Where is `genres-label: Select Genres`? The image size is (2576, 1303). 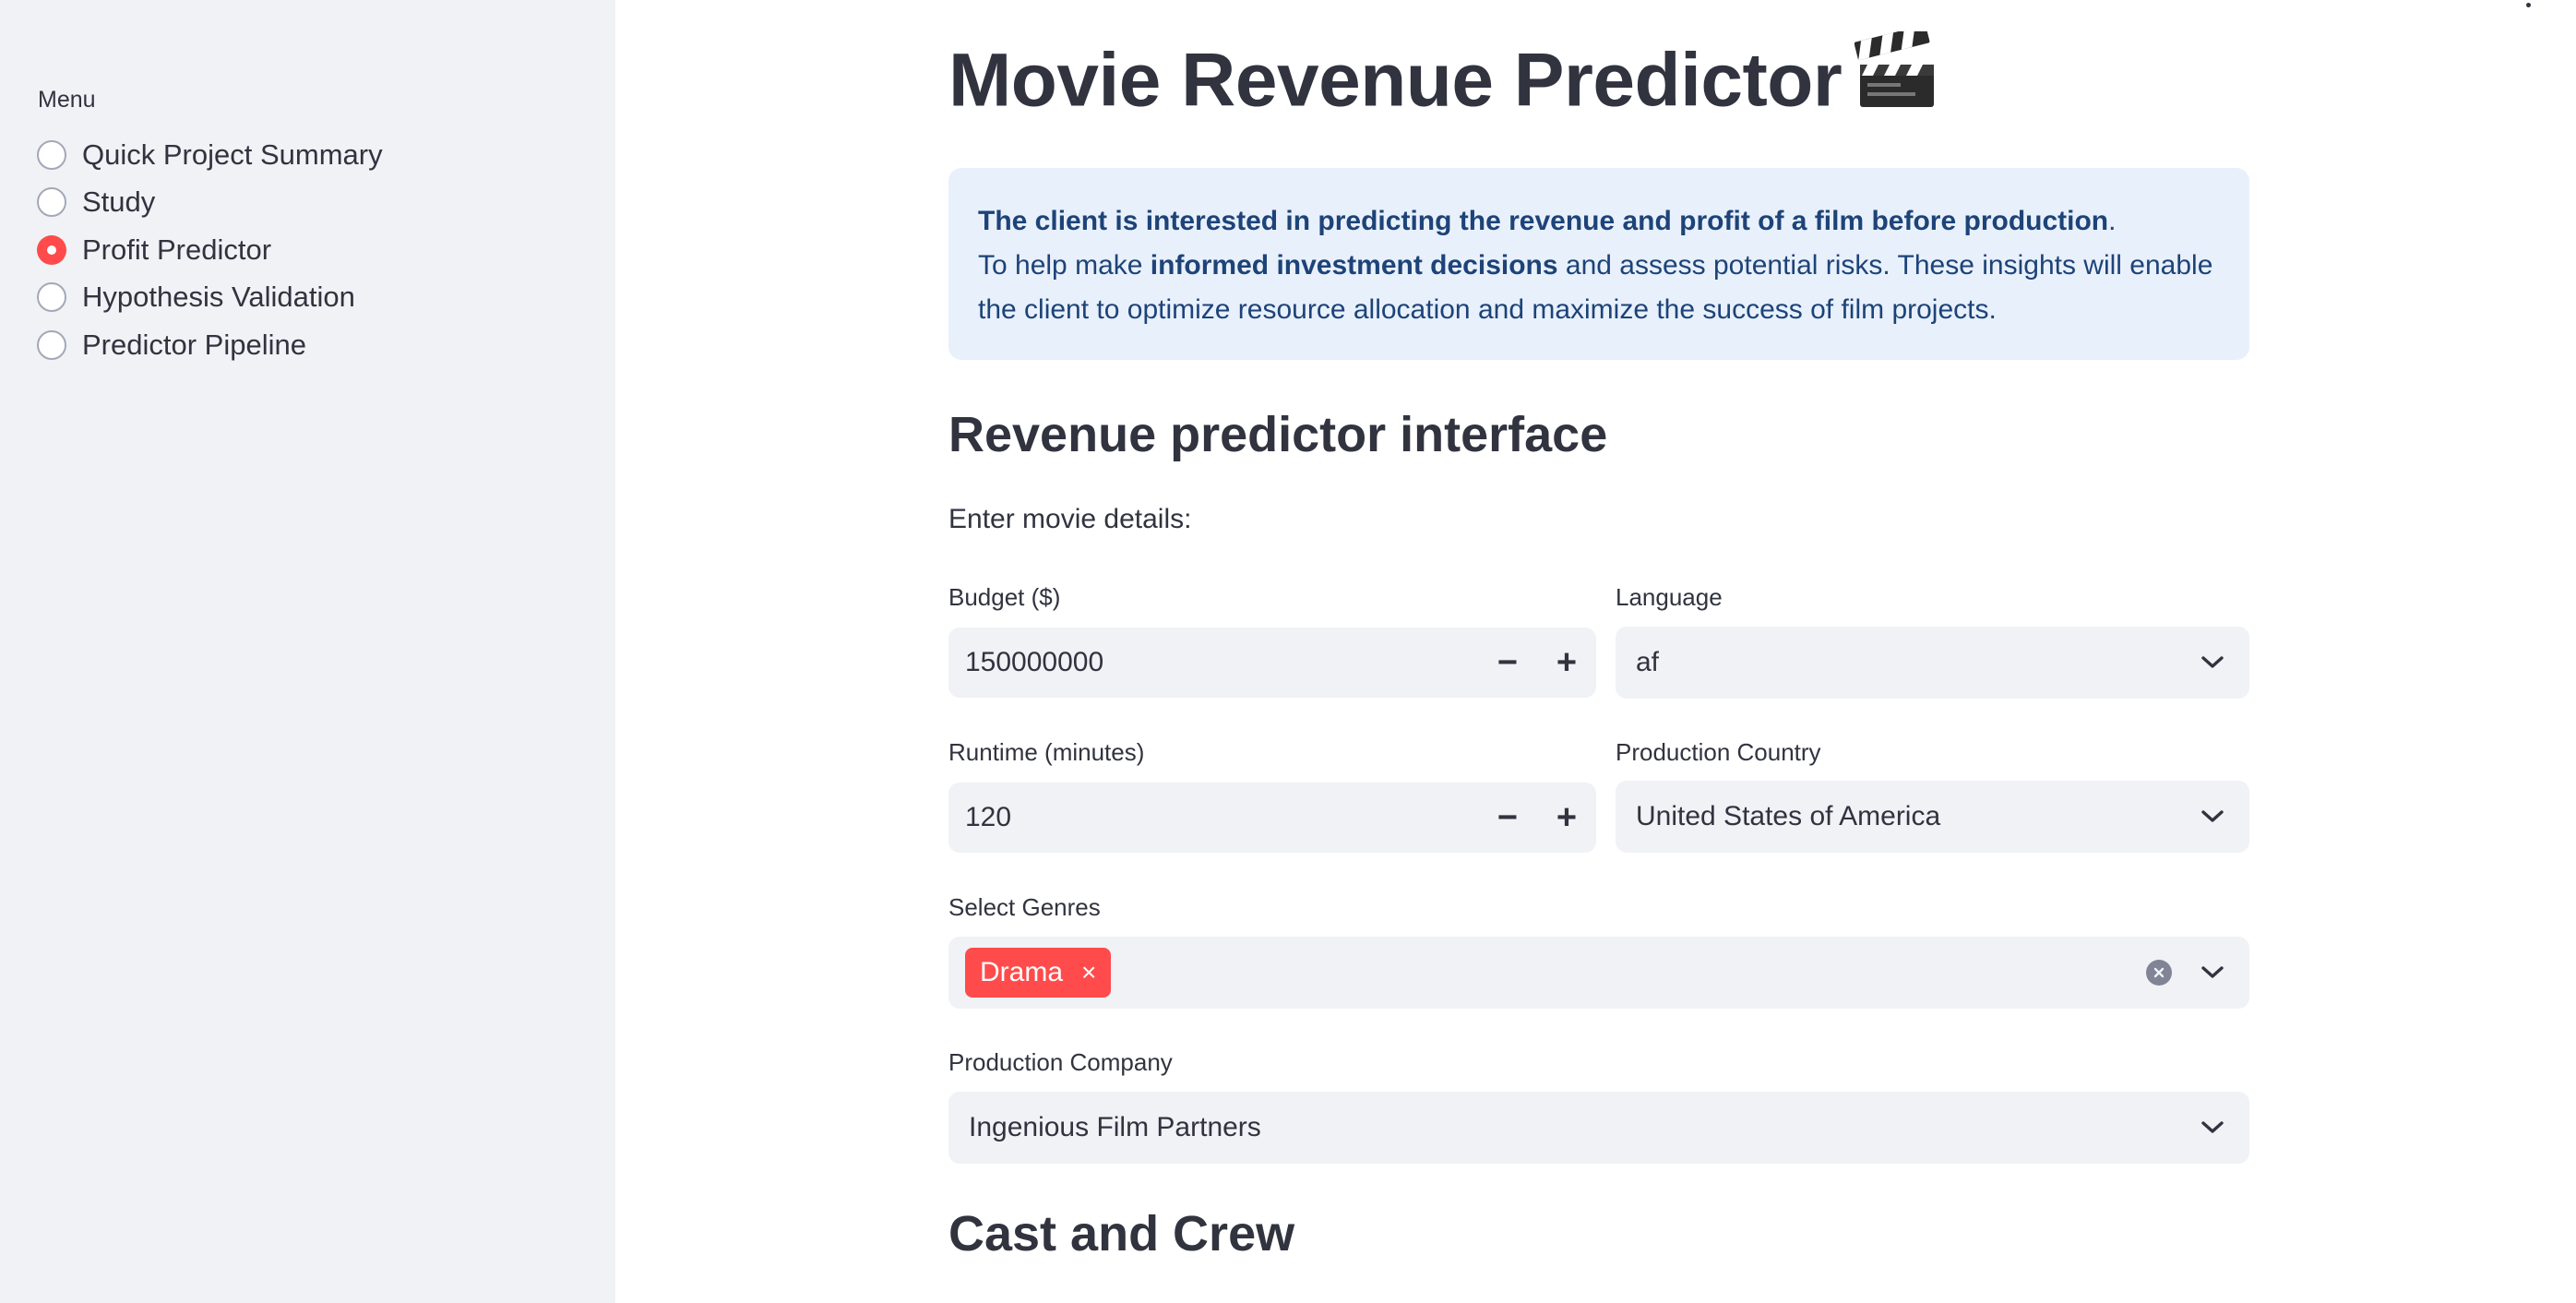 genres-label: Select Genres is located at coordinates (1024, 907).